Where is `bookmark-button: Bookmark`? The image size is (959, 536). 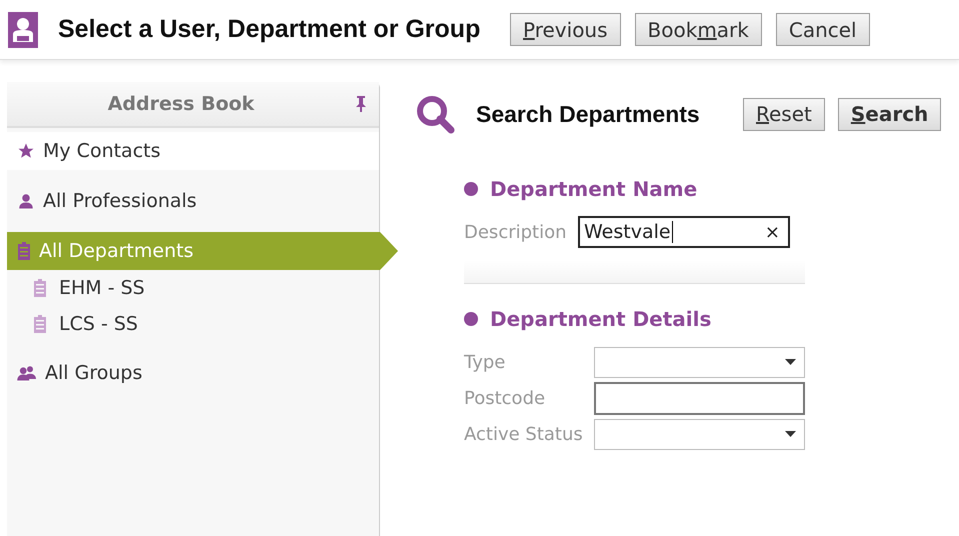
bookmark-button: Bookmark is located at coordinates (698, 29).